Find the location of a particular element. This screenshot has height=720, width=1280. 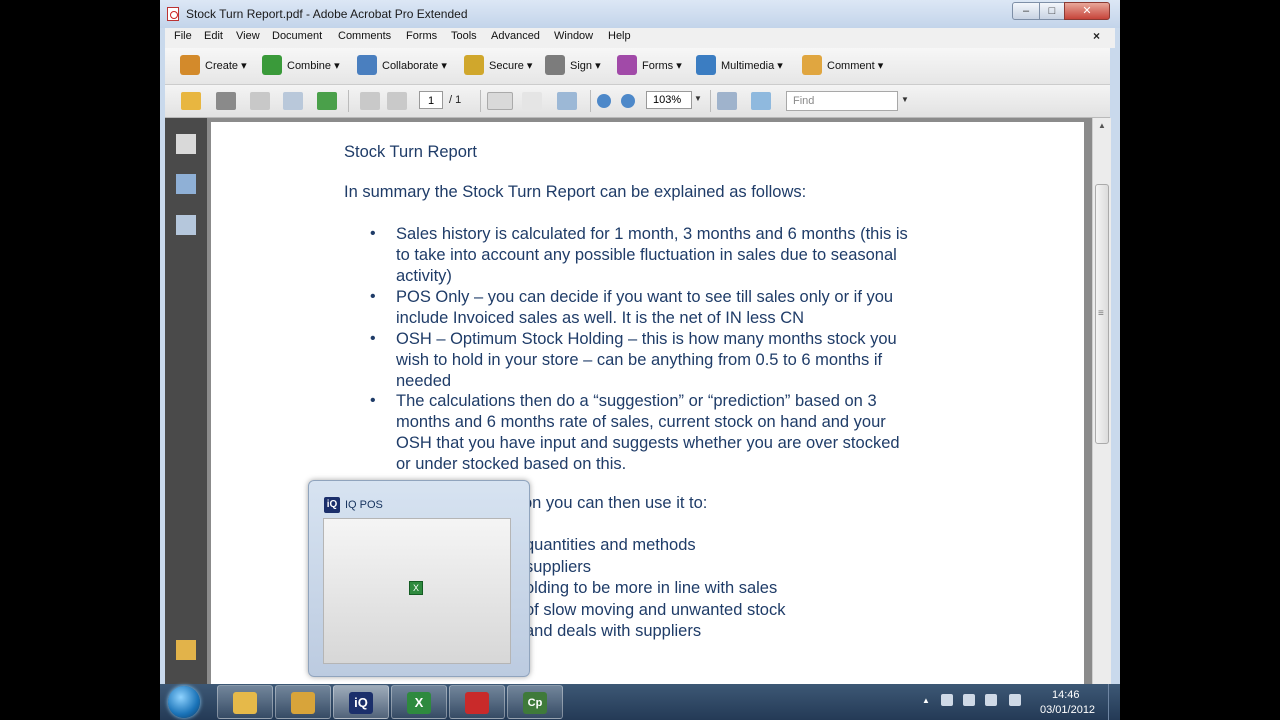

partial-line: of slow moving and unwanted stock is located at coordinates (655, 610).